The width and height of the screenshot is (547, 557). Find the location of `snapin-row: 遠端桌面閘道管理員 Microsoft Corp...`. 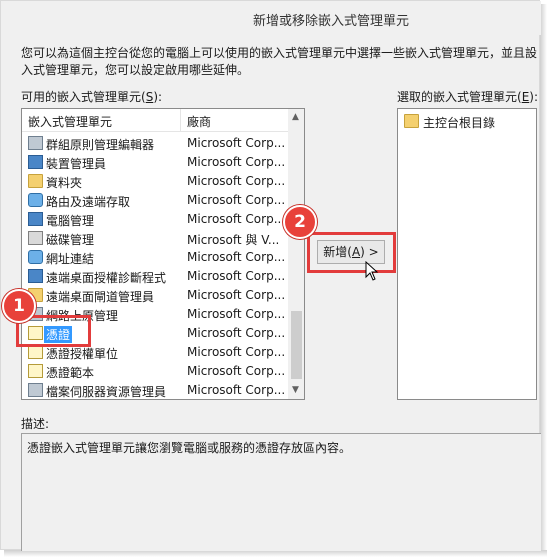

snapin-row: 遠端桌面閘道管理員 Microsoft Corp... is located at coordinates (155, 295).